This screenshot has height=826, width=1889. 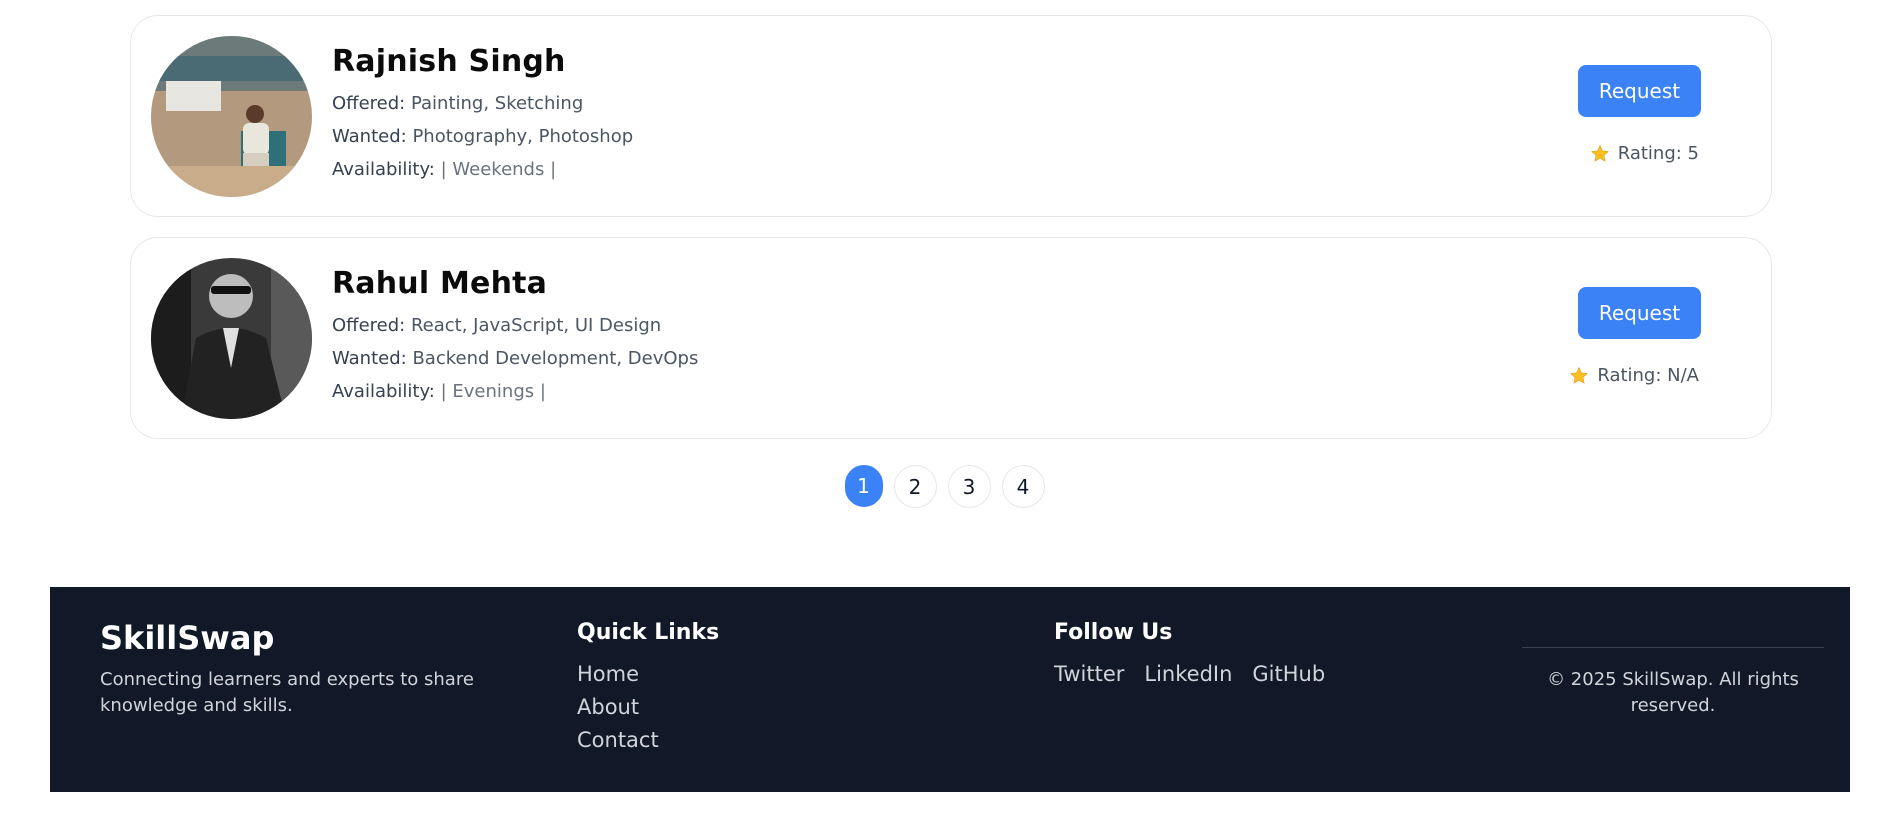 What do you see at coordinates (497, 103) in the screenshot?
I see `offered-value: Painting, Sketching` at bounding box center [497, 103].